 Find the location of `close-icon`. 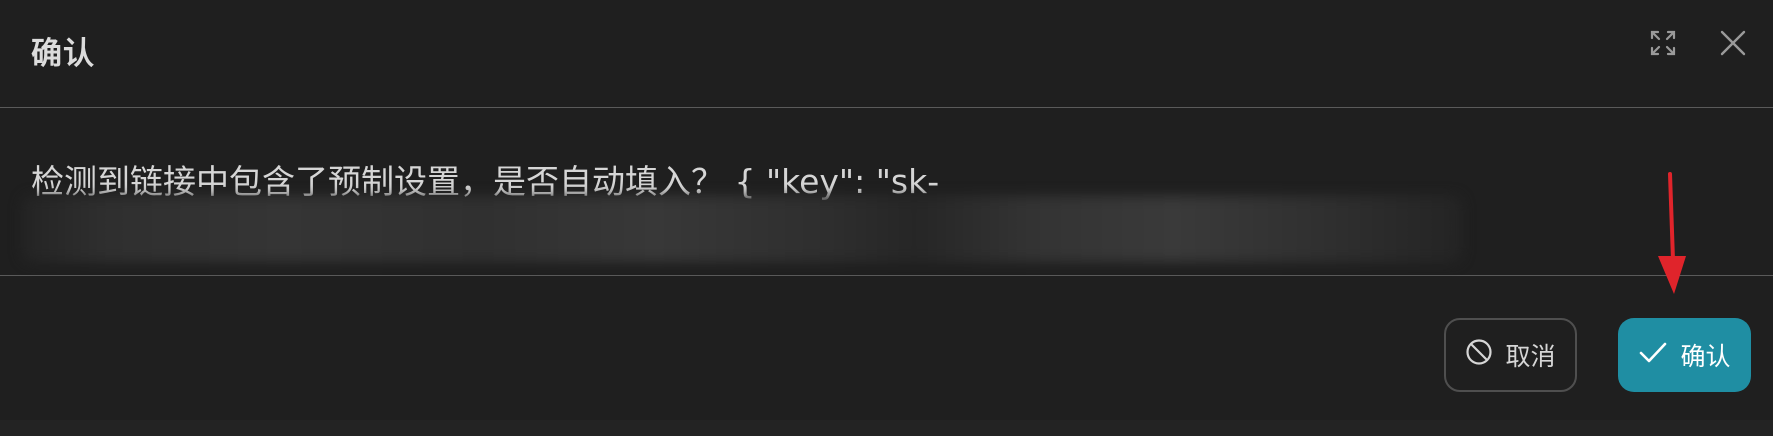

close-icon is located at coordinates (1733, 43).